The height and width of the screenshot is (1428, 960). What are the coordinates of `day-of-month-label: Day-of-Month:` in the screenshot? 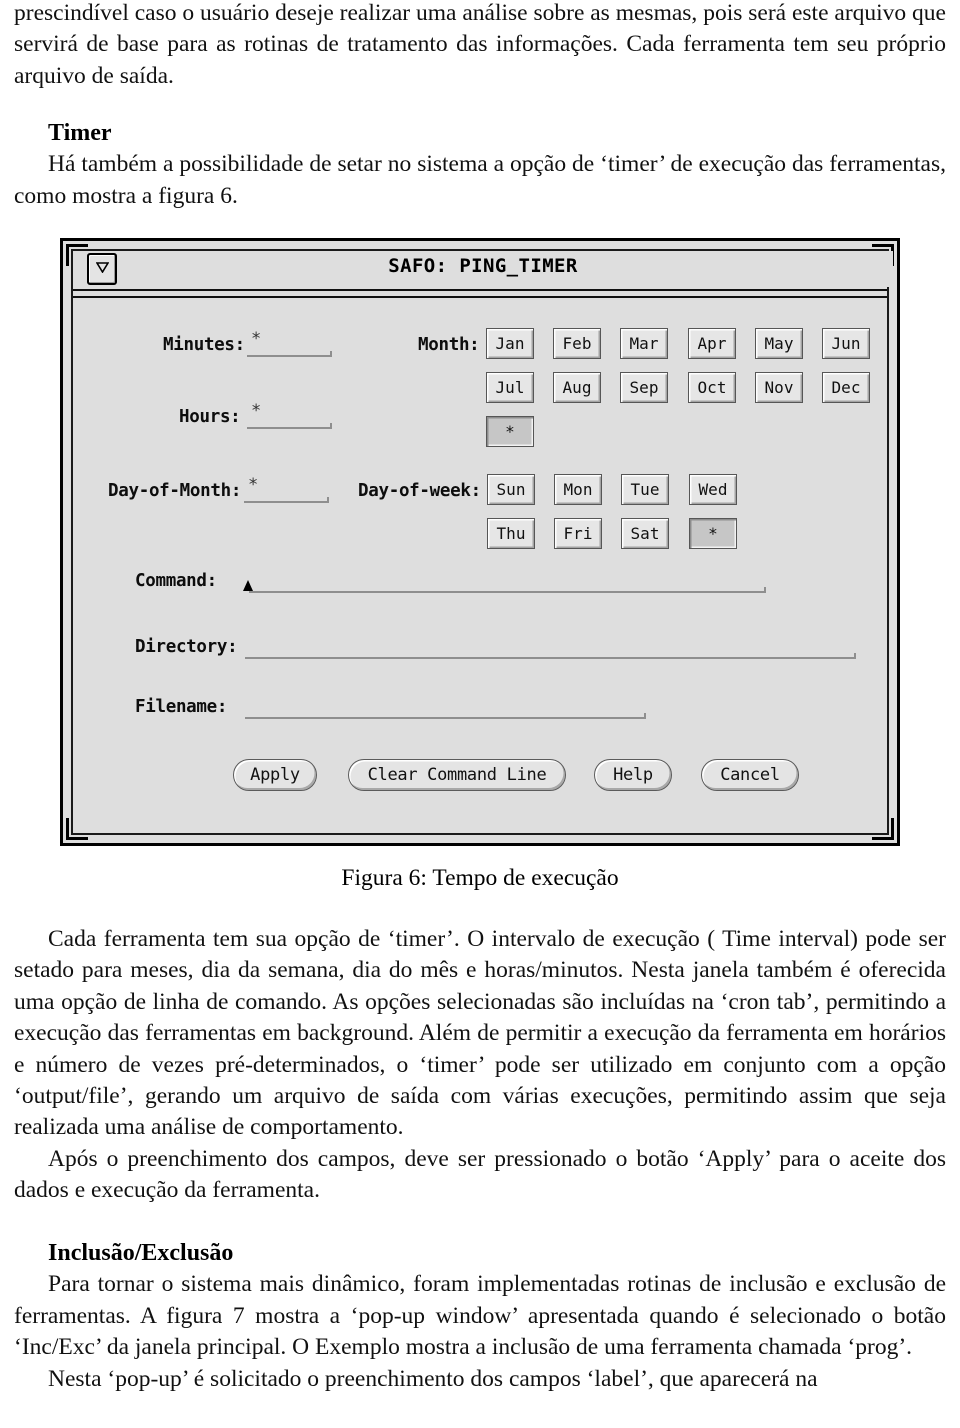 It's located at (175, 491).